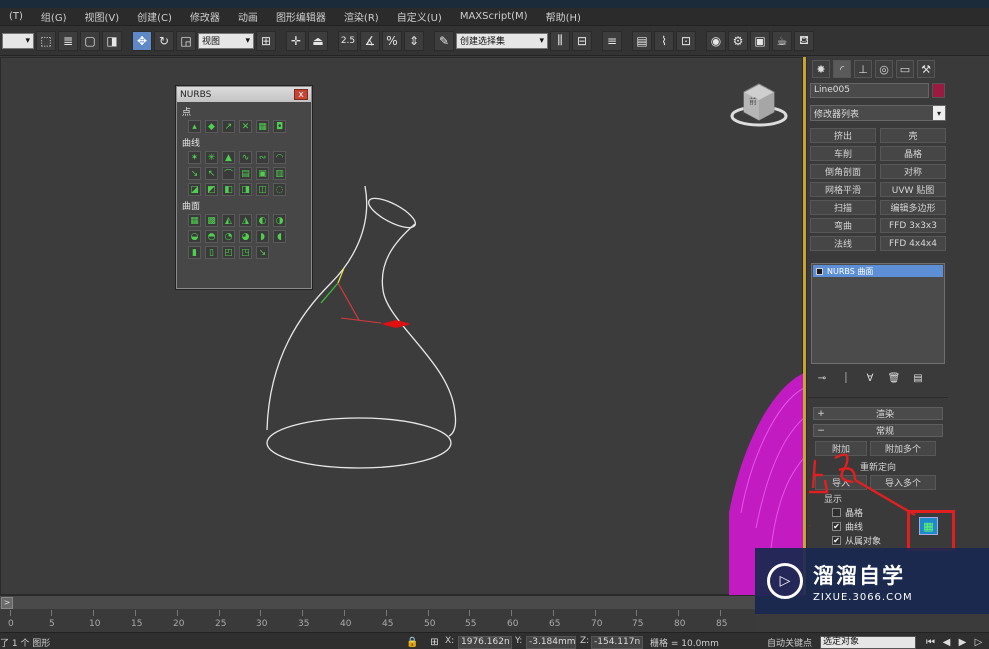  What do you see at coordinates (262, 220) in the screenshot?
I see `surface-tool-icon: ◐` at bounding box center [262, 220].